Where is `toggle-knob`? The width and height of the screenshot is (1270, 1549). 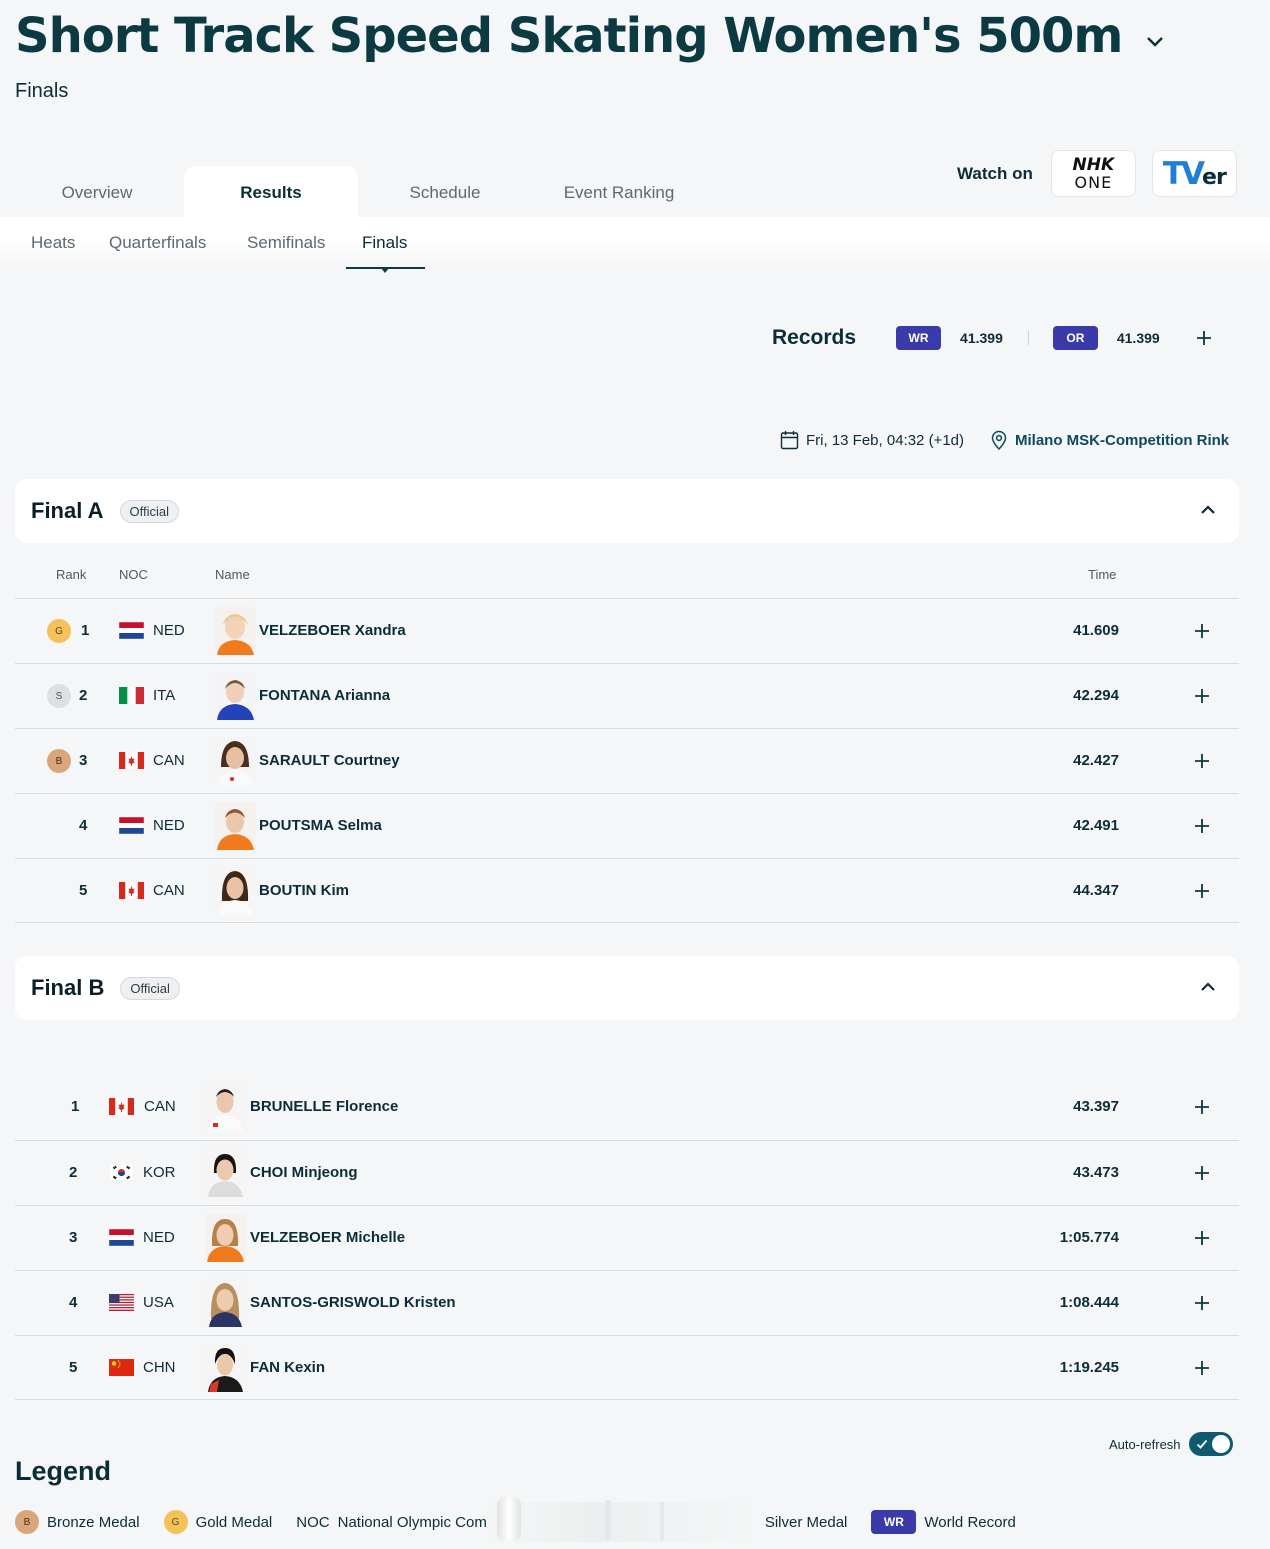
toggle-knob is located at coordinates (1220, 1444).